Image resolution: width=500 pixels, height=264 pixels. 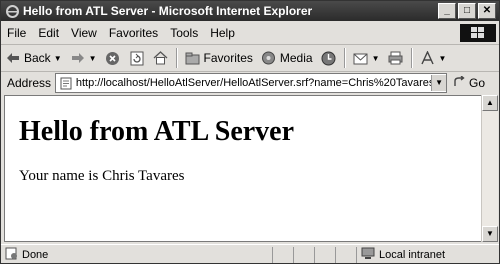 I want to click on local-intranet-icon, so click(x=368, y=255).